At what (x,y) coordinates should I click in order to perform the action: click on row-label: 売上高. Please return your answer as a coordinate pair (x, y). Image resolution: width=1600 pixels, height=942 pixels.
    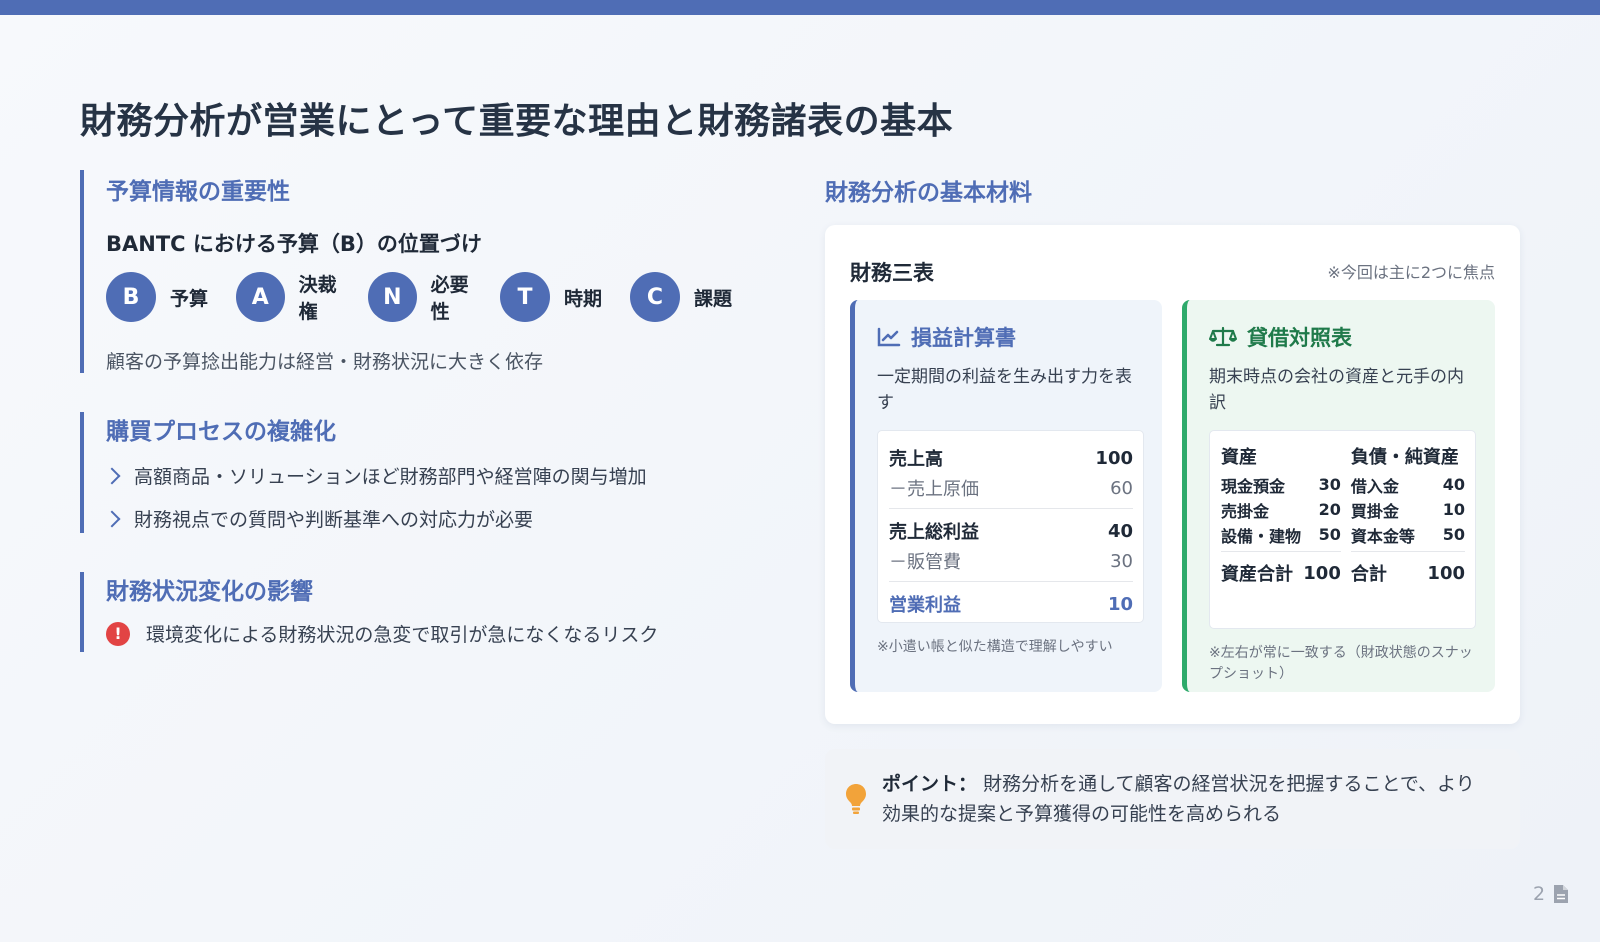
    Looking at the image, I should click on (916, 459).